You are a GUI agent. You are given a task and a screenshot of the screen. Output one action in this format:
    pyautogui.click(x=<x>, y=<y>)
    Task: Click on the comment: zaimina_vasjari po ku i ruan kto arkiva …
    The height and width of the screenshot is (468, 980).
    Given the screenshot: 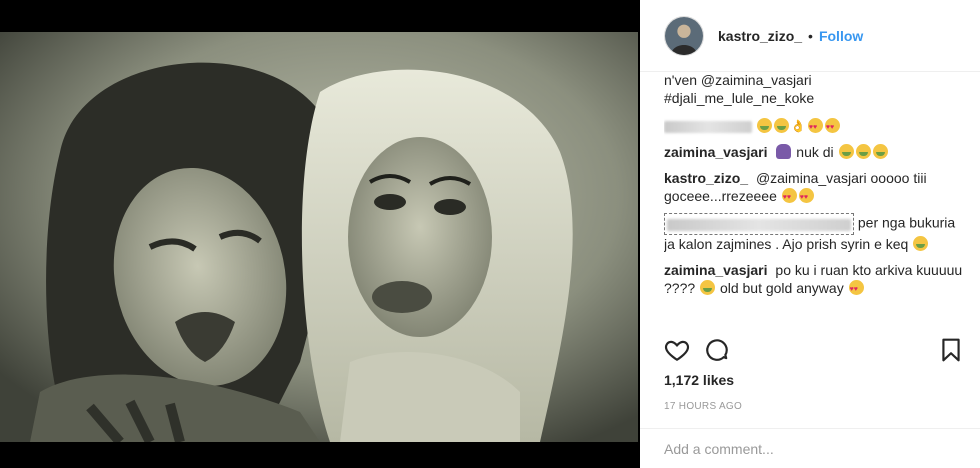 What is the action you would take?
    pyautogui.click(x=814, y=280)
    